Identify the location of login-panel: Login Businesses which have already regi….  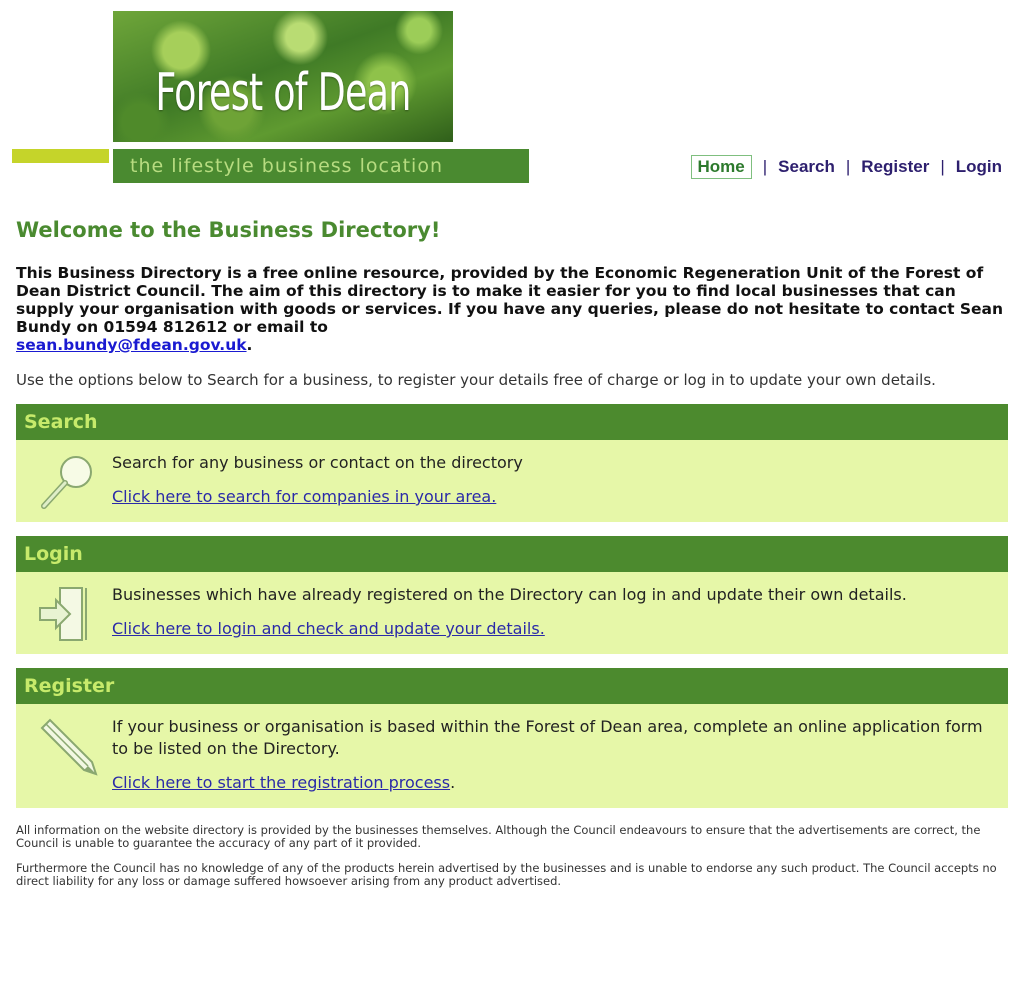
(512, 595).